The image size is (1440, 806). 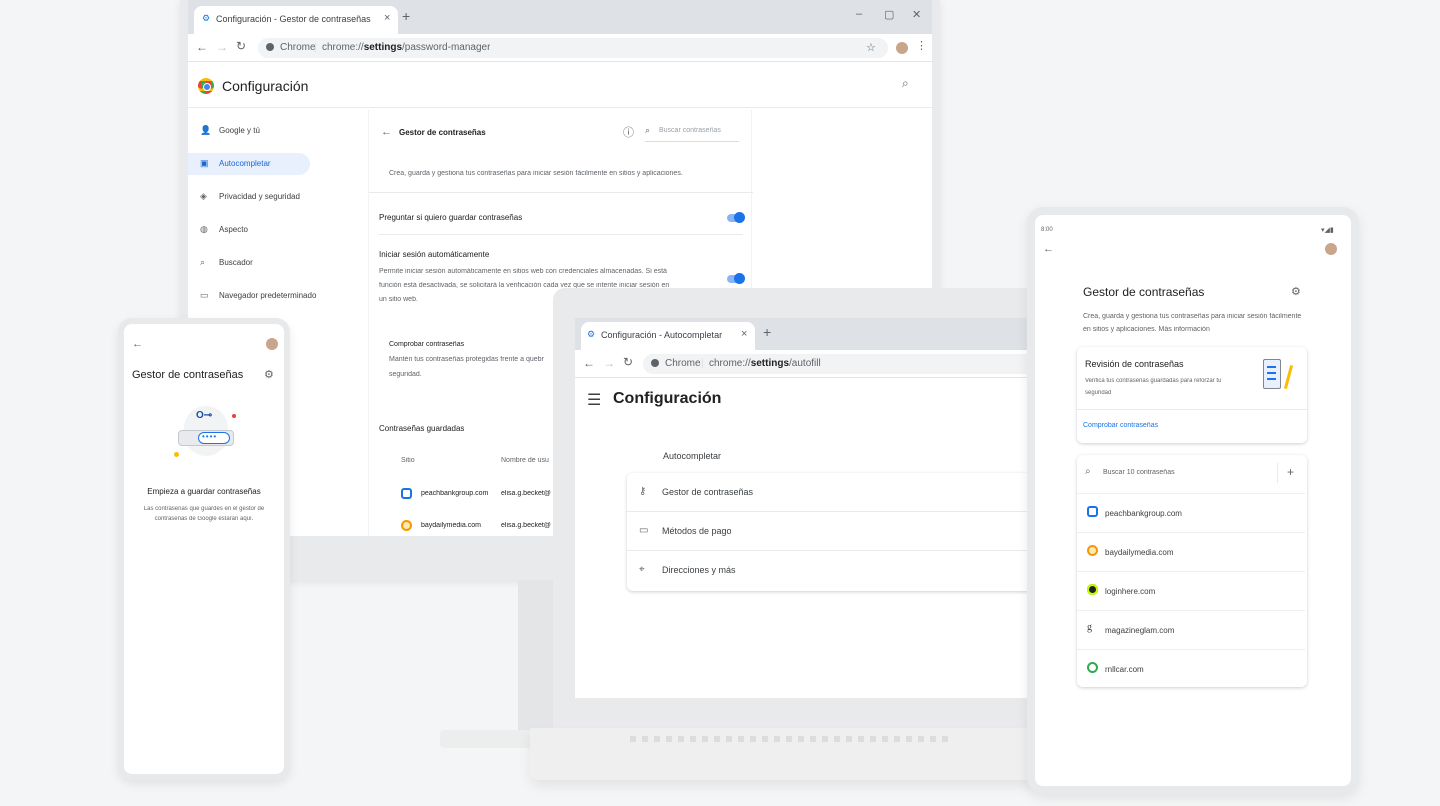 I want to click on tablet-title: Gestor de contraseñas, so click(x=1144, y=292).